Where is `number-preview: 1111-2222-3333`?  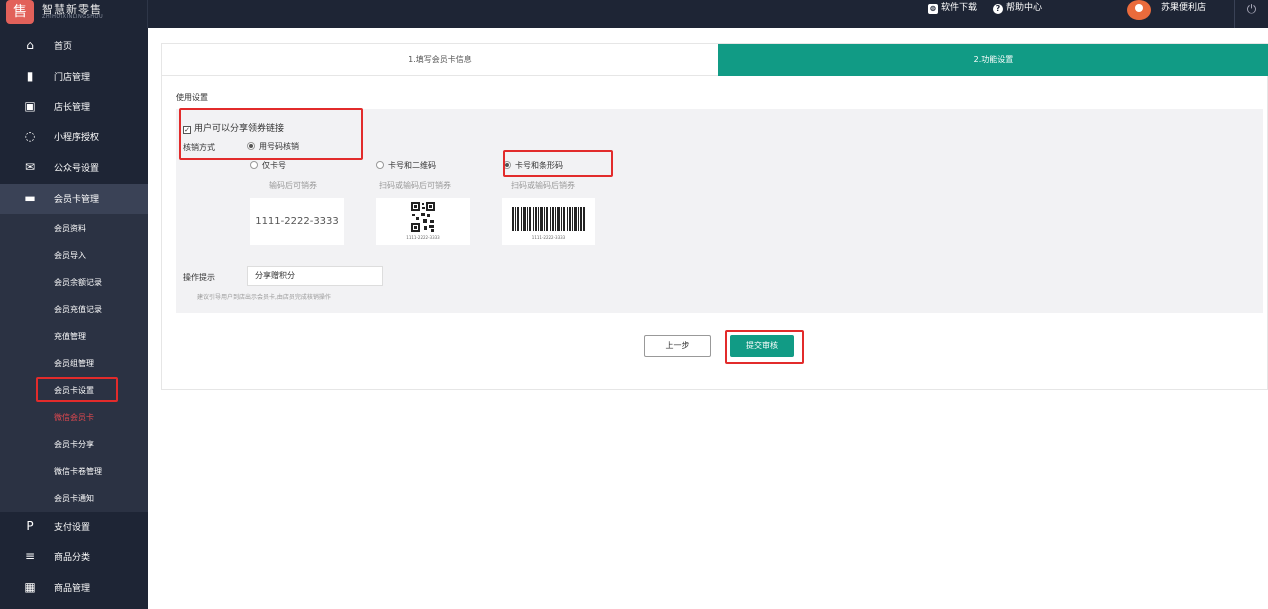 number-preview: 1111-2222-3333 is located at coordinates (297, 221).